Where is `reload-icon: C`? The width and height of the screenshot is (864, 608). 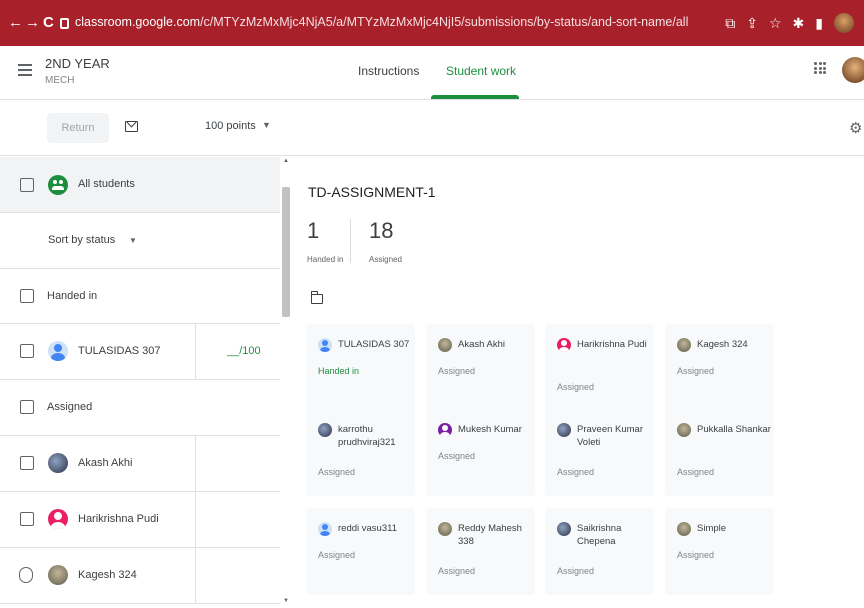 reload-icon: C is located at coordinates (48, 23).